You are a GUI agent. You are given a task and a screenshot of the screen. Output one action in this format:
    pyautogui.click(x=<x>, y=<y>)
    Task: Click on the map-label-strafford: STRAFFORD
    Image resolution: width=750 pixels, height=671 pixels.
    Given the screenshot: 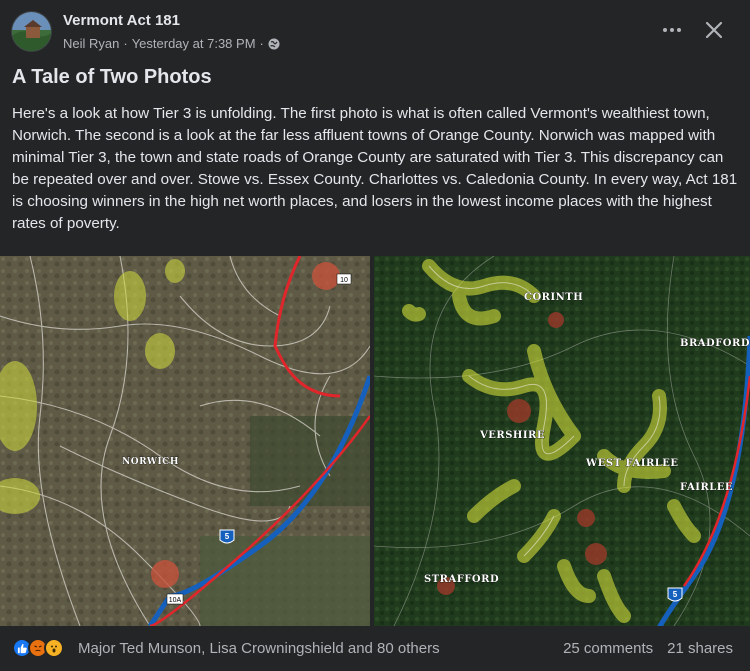 What is the action you would take?
    pyautogui.click(x=461, y=579)
    